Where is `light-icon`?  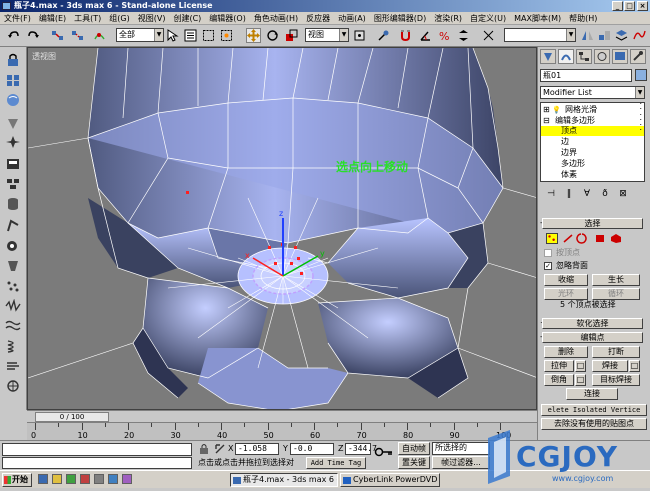
light-icon is located at coordinates (13, 266).